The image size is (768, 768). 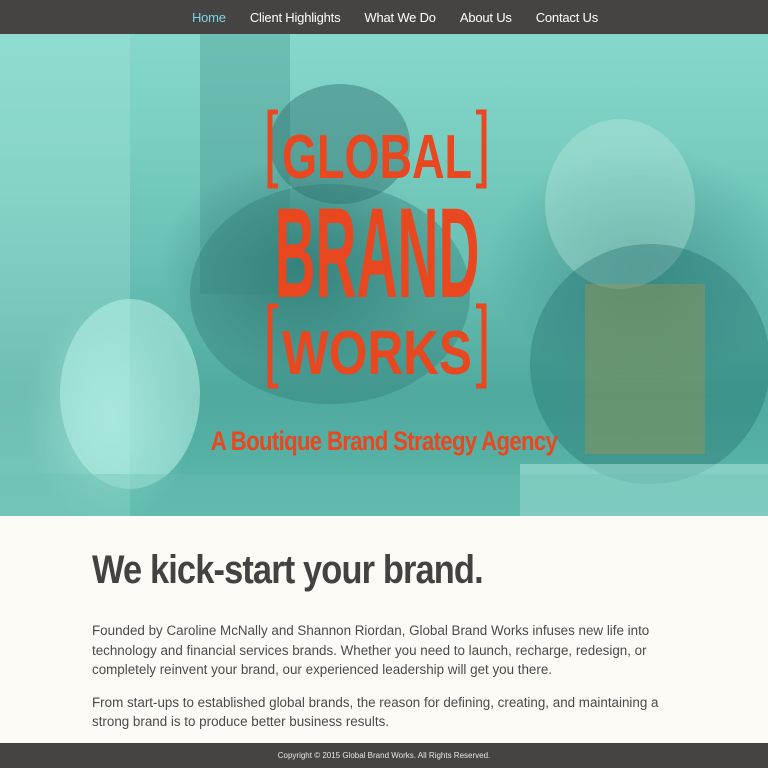 What do you see at coordinates (567, 17) in the screenshot?
I see `nav-contact-us-link: Contact Us` at bounding box center [567, 17].